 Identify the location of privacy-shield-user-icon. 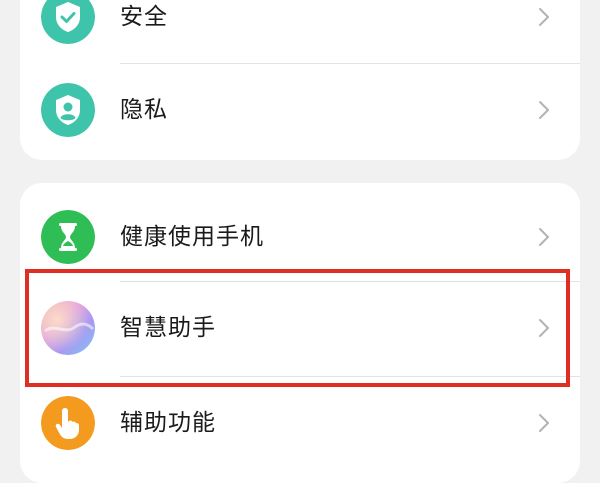
(68, 110).